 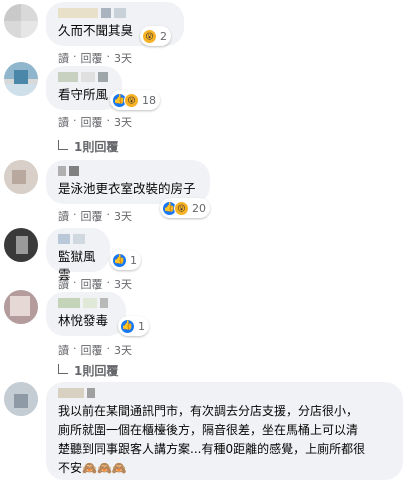 I want to click on reaction-count: 20, so click(x=199, y=208).